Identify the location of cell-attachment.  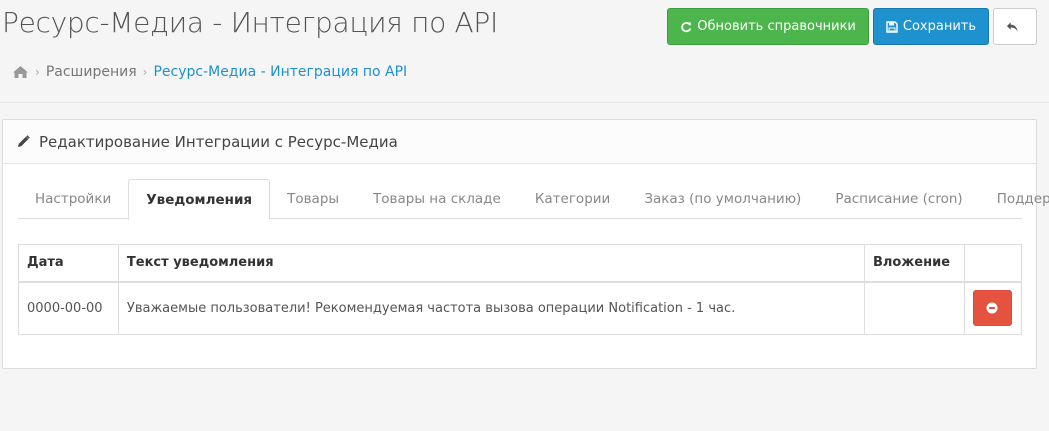
(914, 308).